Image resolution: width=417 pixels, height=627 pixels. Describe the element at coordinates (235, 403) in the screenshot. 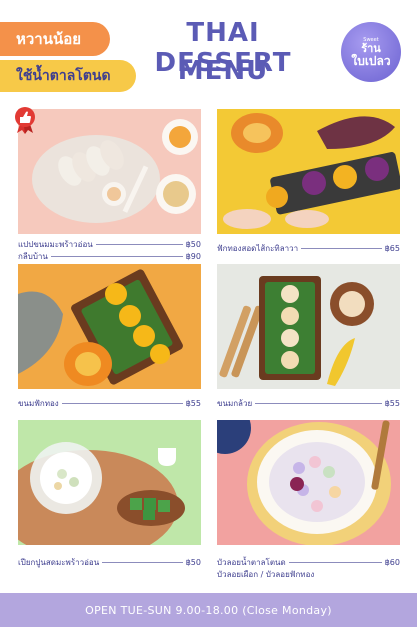

I see `item-name: ขนมกล้วย` at that location.